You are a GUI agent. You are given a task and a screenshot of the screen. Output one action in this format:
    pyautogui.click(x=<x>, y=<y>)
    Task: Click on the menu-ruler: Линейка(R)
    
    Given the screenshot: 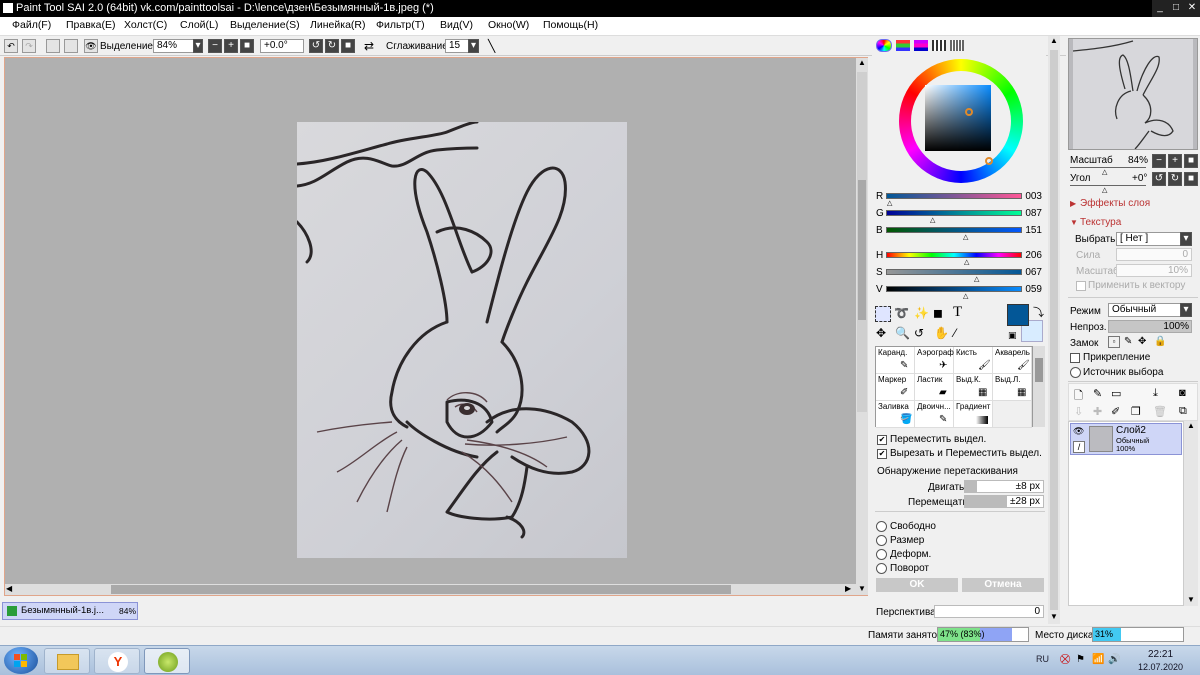 What is the action you would take?
    pyautogui.click(x=338, y=25)
    